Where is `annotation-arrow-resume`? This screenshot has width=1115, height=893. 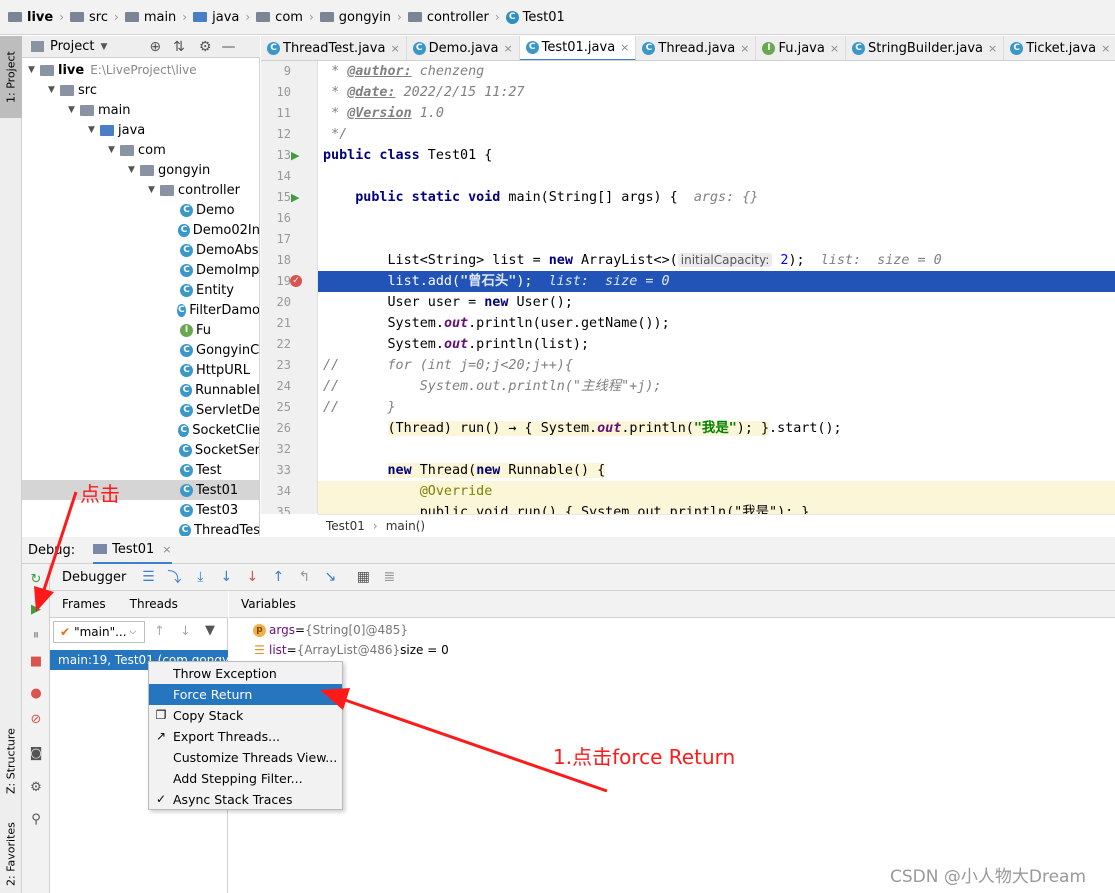 annotation-arrow-resume is located at coordinates (59, 544).